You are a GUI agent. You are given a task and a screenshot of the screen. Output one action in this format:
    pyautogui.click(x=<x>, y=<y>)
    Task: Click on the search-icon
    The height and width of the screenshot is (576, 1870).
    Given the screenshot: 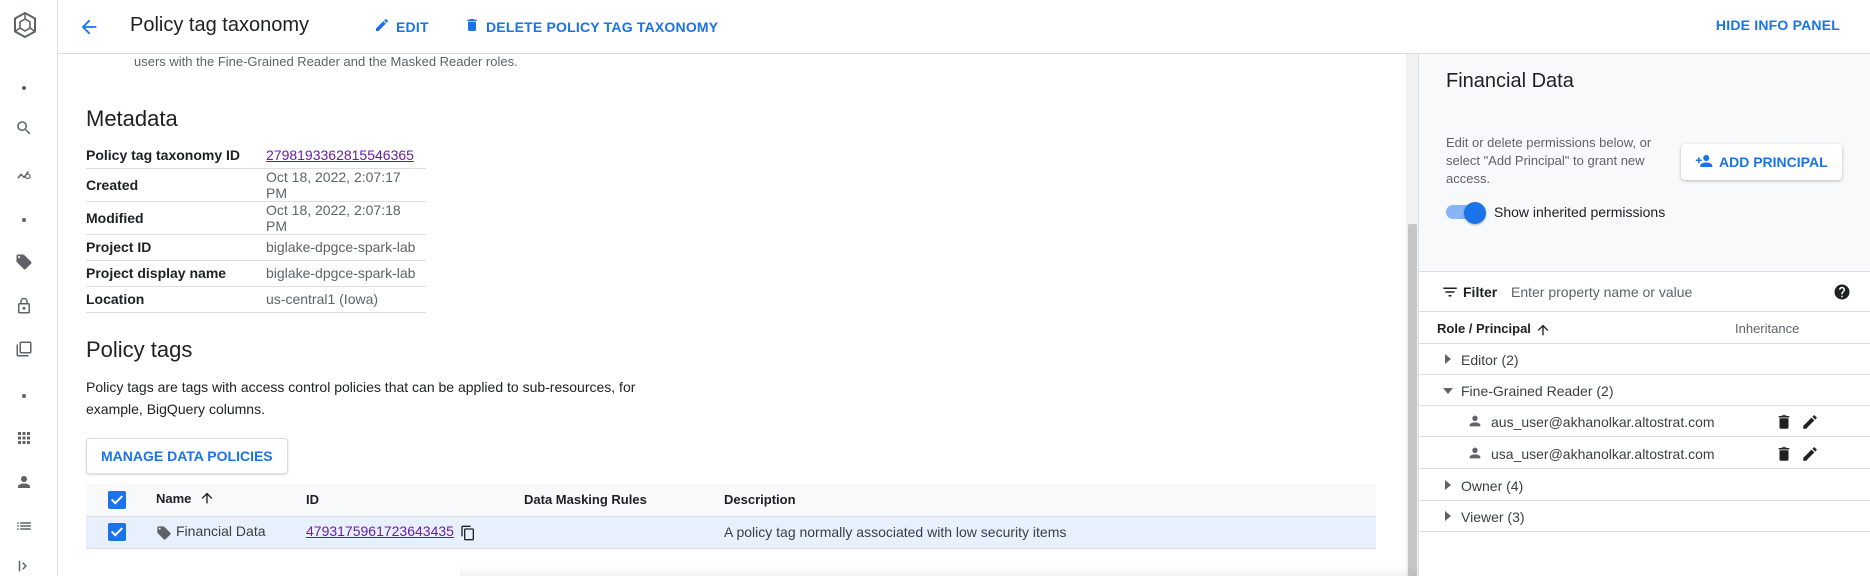 What is the action you would take?
    pyautogui.click(x=24, y=128)
    